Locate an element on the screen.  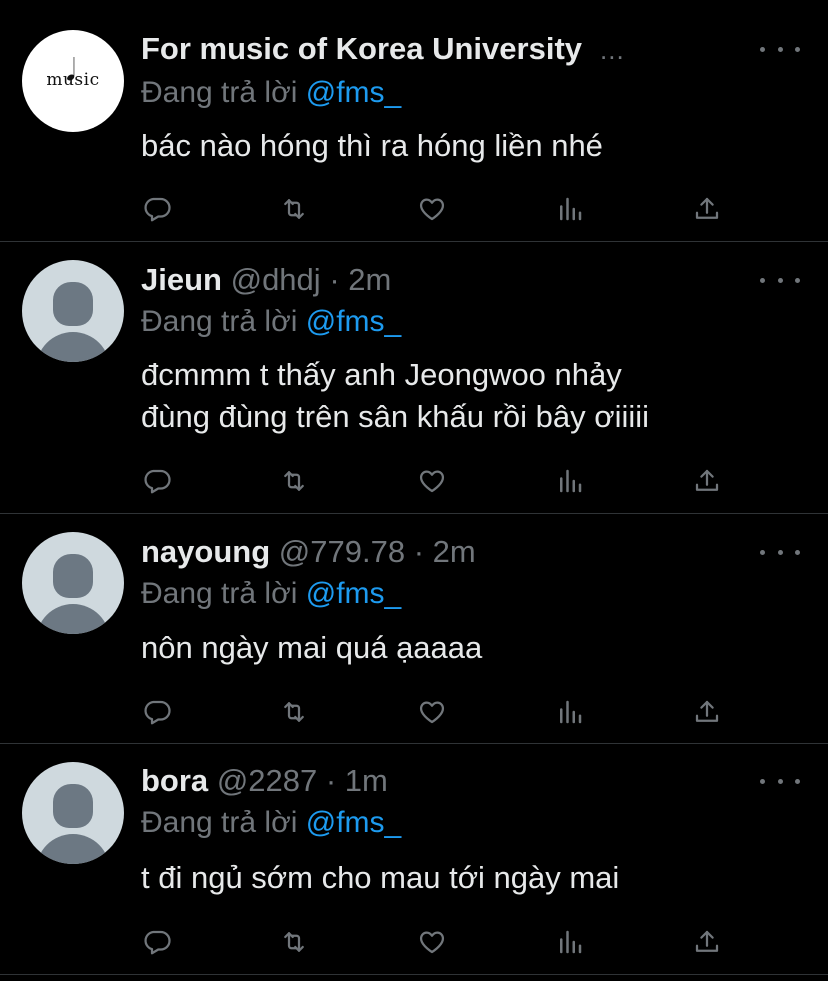
display-name: Jieun is located at coordinates (181, 279).